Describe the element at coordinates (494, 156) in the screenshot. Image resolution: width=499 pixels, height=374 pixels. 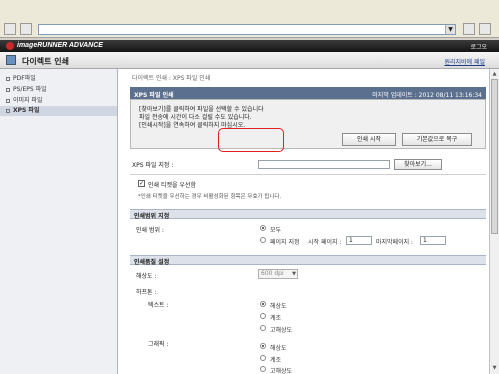
I see `scroll-thumb` at that location.